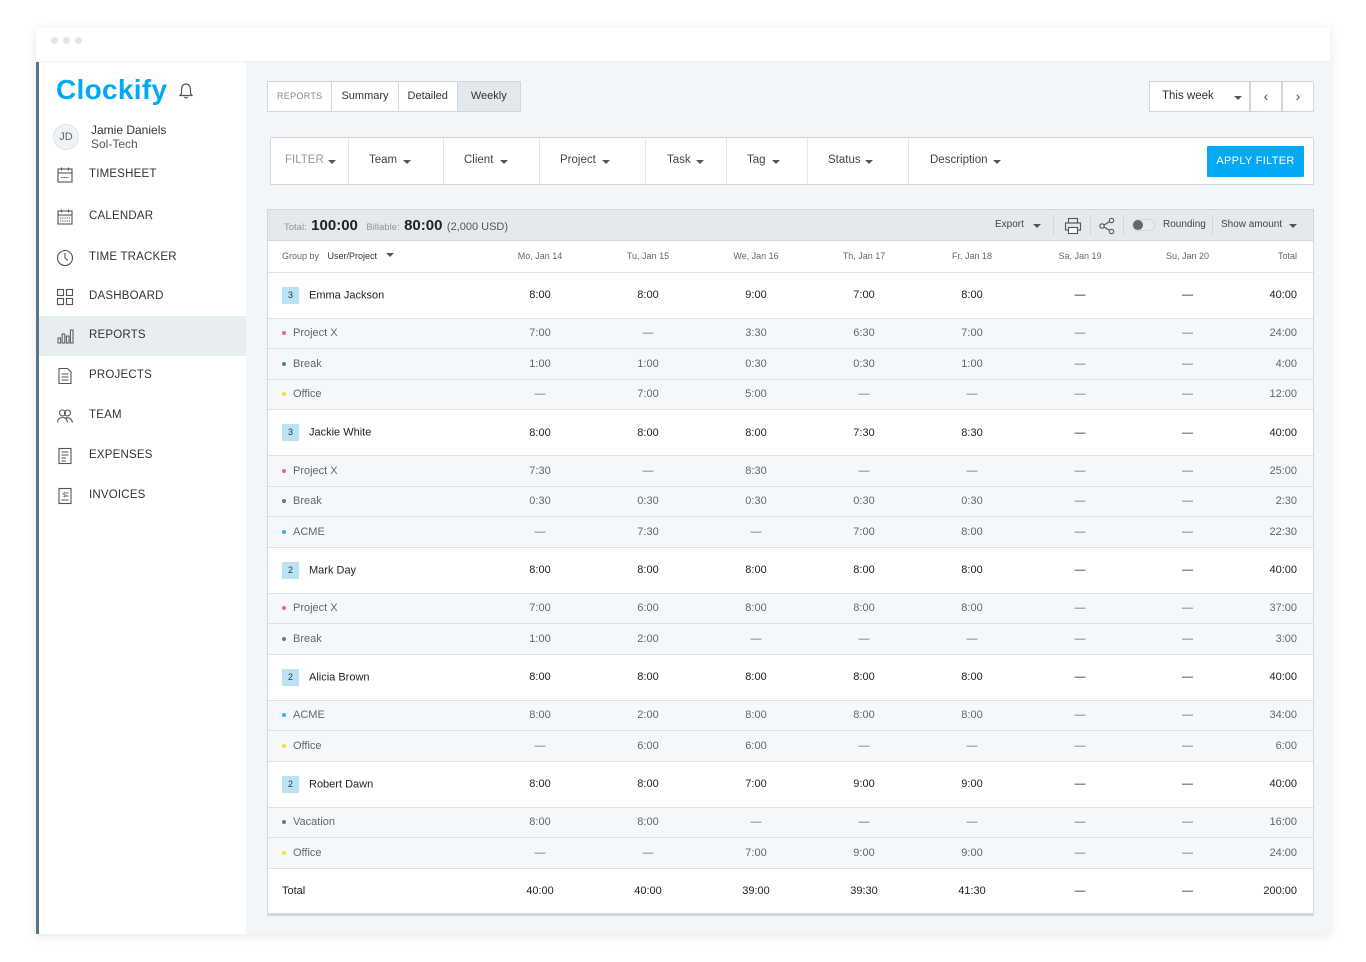 The image size is (1366, 962). What do you see at coordinates (790, 295) in the screenshot?
I see `user-row: 3 Emma Jackson 8:00 8:00 9:00 7:00 8:00— —40:00` at bounding box center [790, 295].